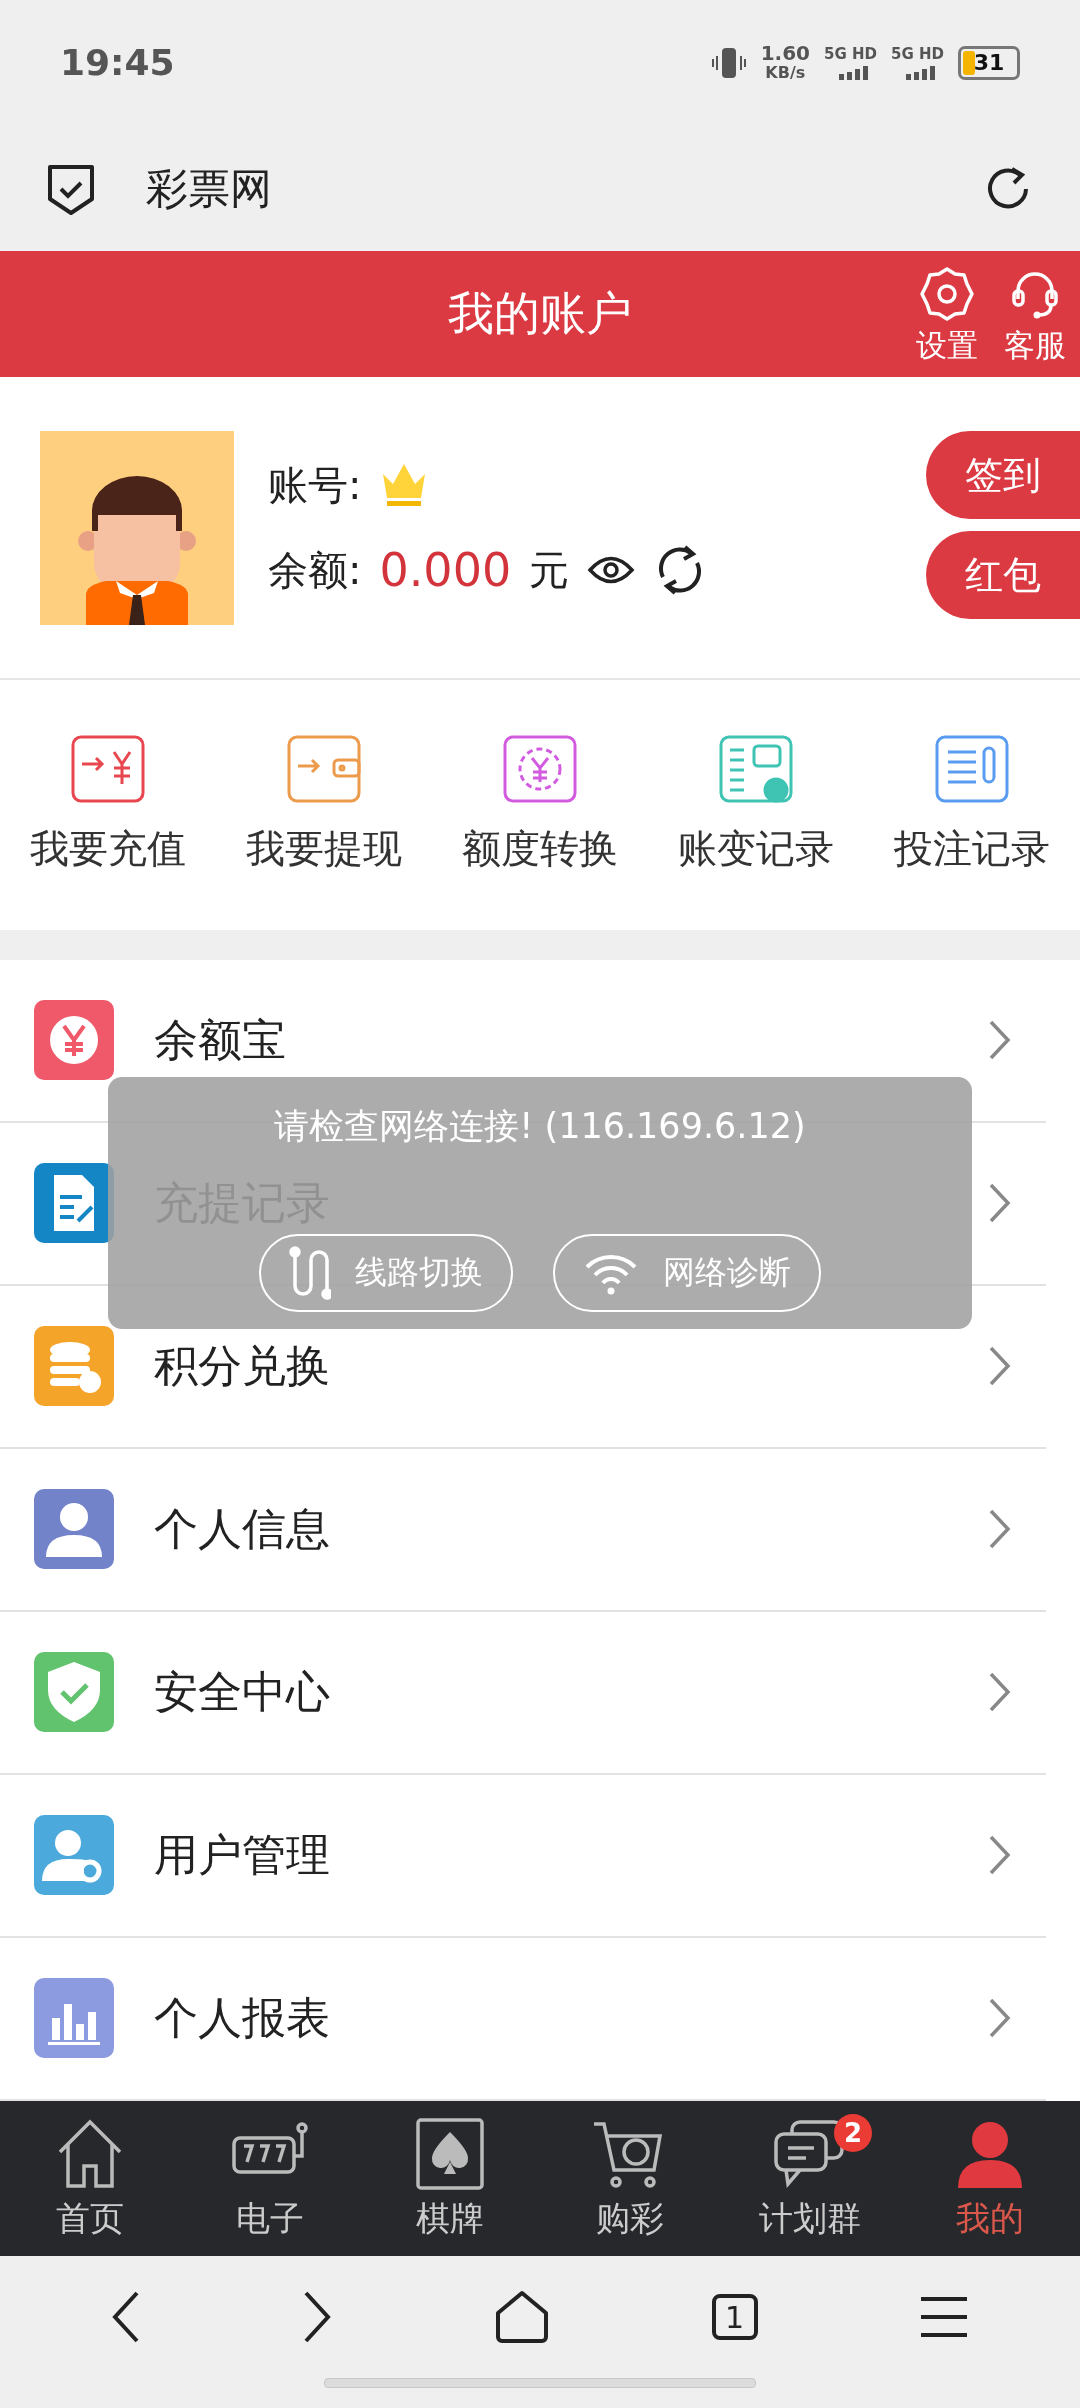 This screenshot has height=2408, width=1080. Describe the element at coordinates (1035, 316) in the screenshot. I see `header-action: 客服` at that location.